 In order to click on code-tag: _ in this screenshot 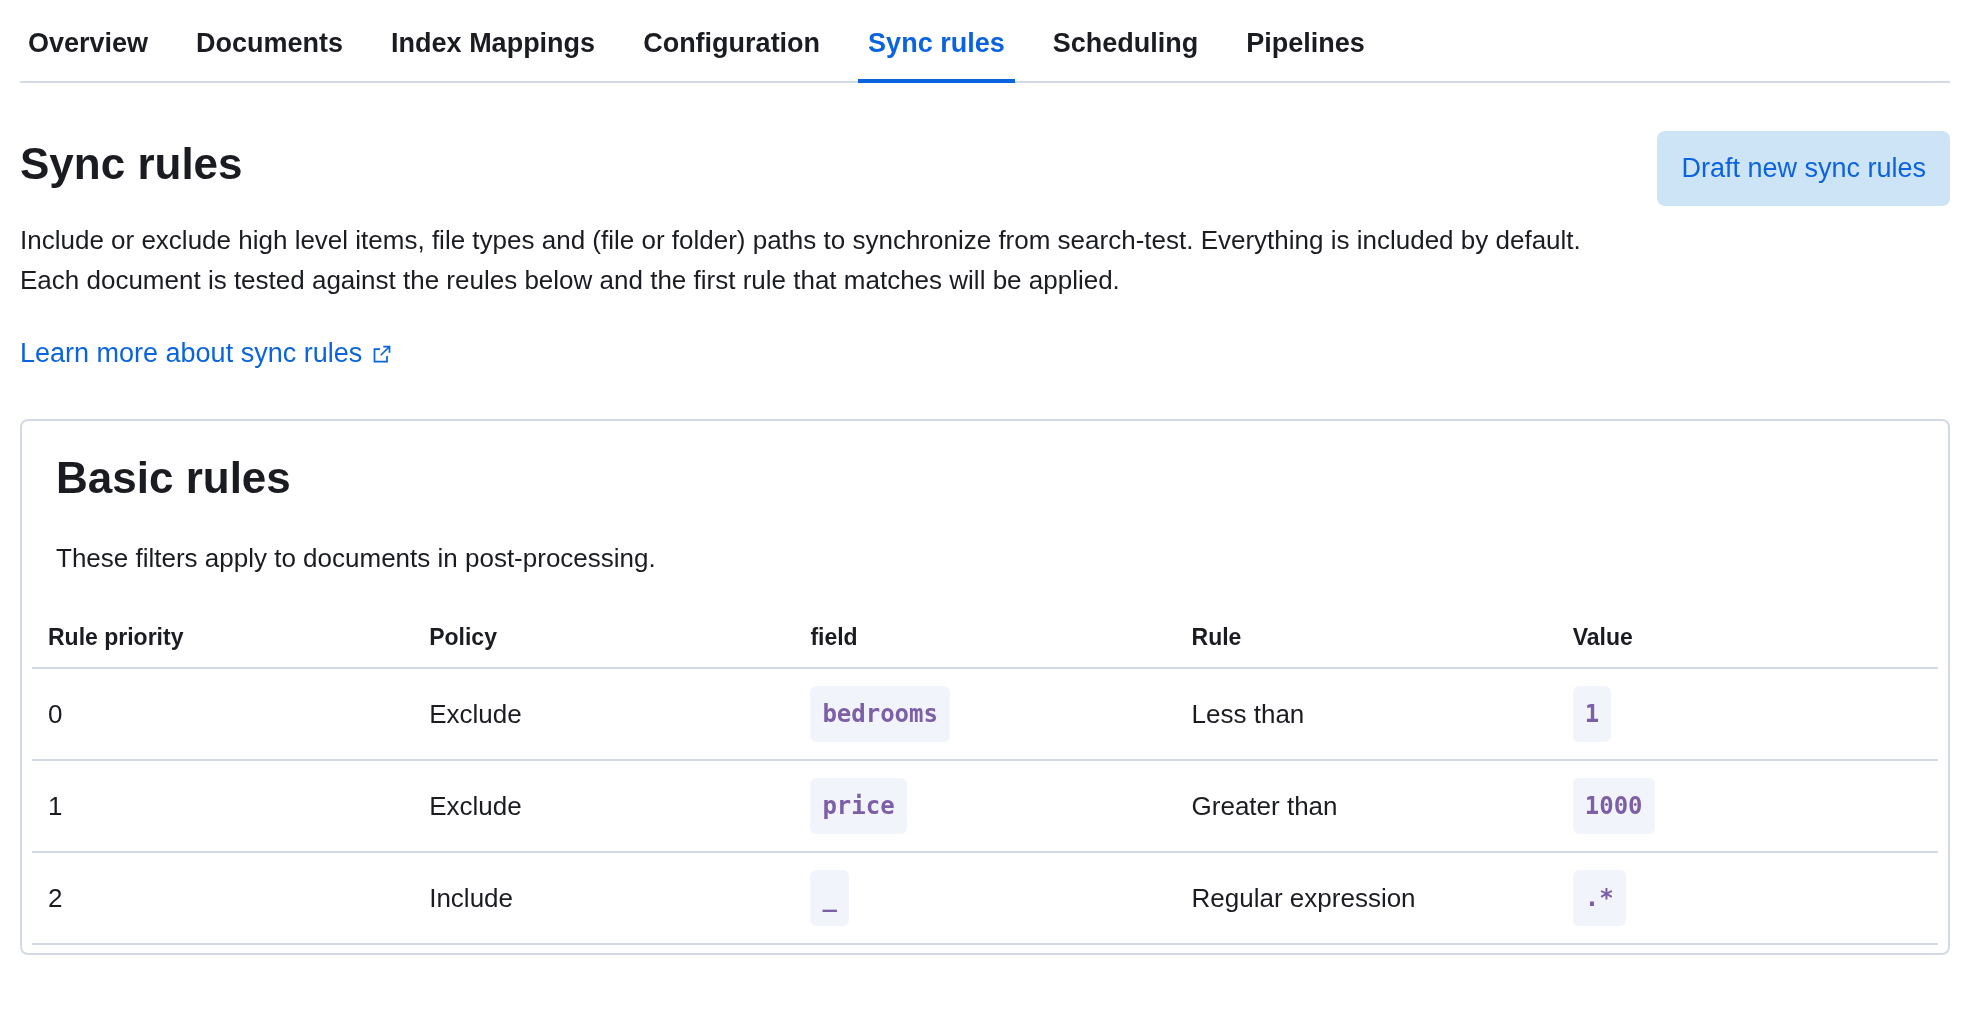, I will do `click(829, 898)`.